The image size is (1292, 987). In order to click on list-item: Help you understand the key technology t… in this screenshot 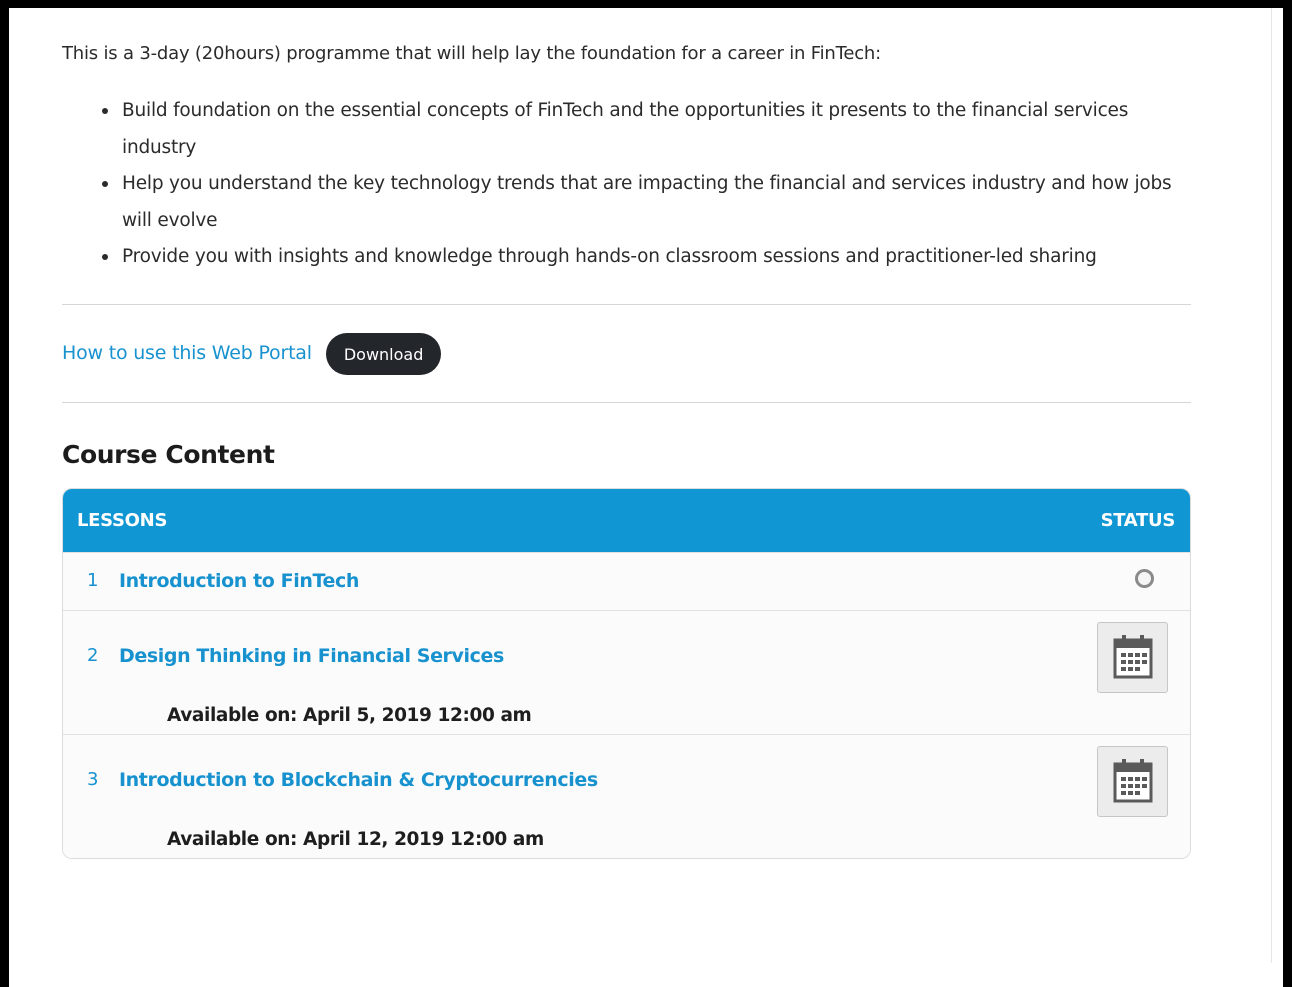, I will do `click(646, 202)`.